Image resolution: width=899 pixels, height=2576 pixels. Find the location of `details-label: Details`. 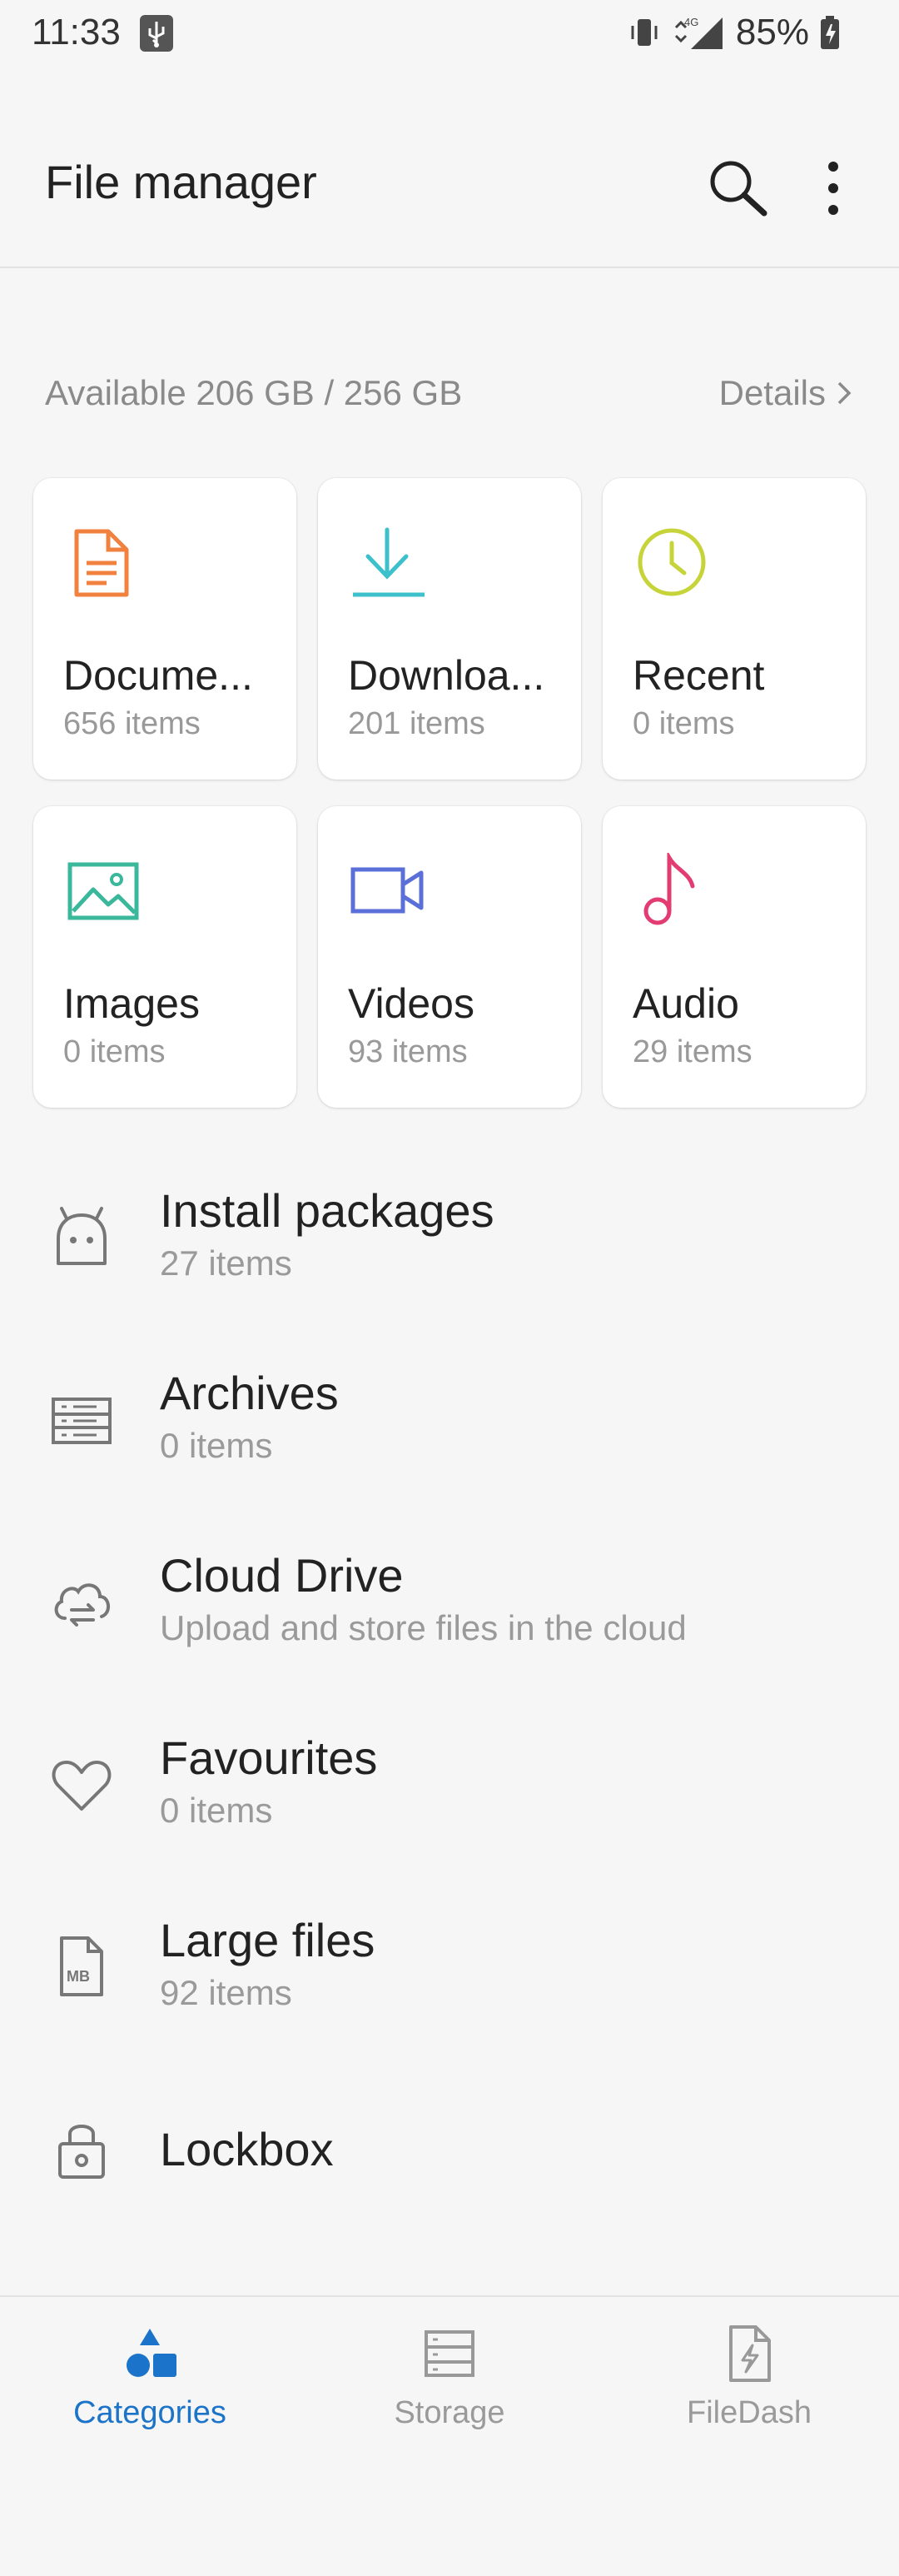

details-label: Details is located at coordinates (772, 392).